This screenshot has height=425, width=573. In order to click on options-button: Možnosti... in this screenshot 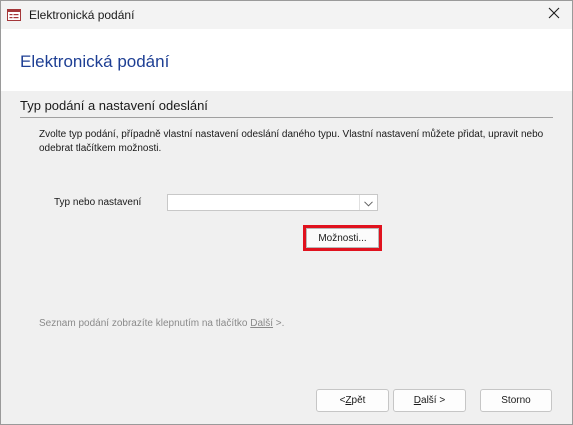, I will do `click(342, 238)`.